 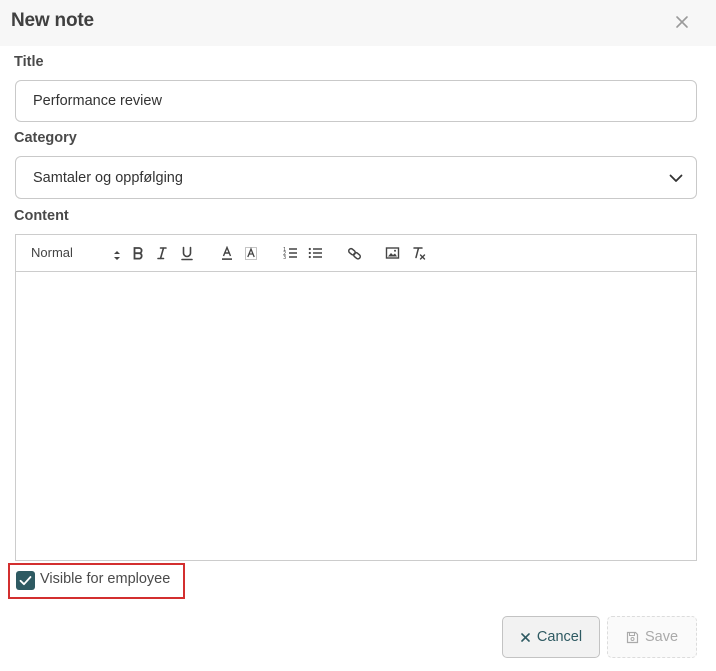 What do you see at coordinates (676, 178) in the screenshot?
I see `chevron-down-icon` at bounding box center [676, 178].